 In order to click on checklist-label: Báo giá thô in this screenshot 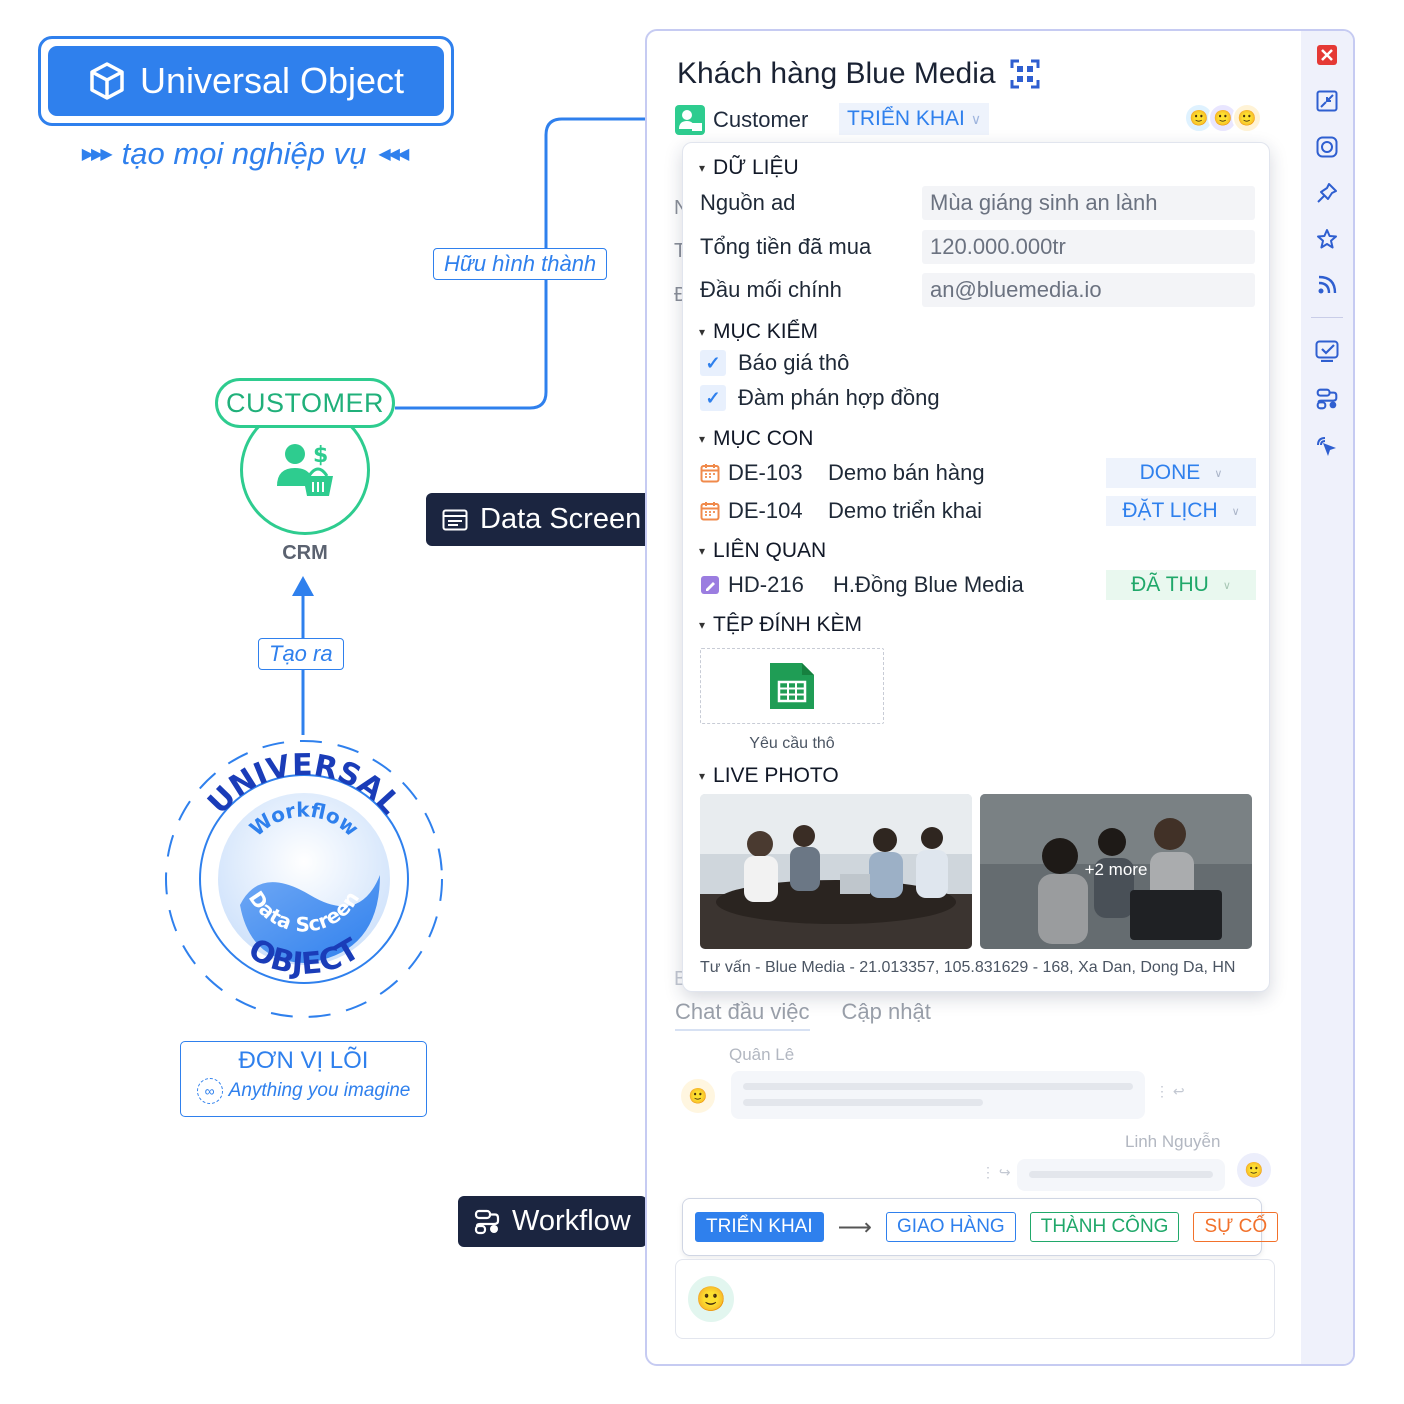, I will do `click(794, 362)`.